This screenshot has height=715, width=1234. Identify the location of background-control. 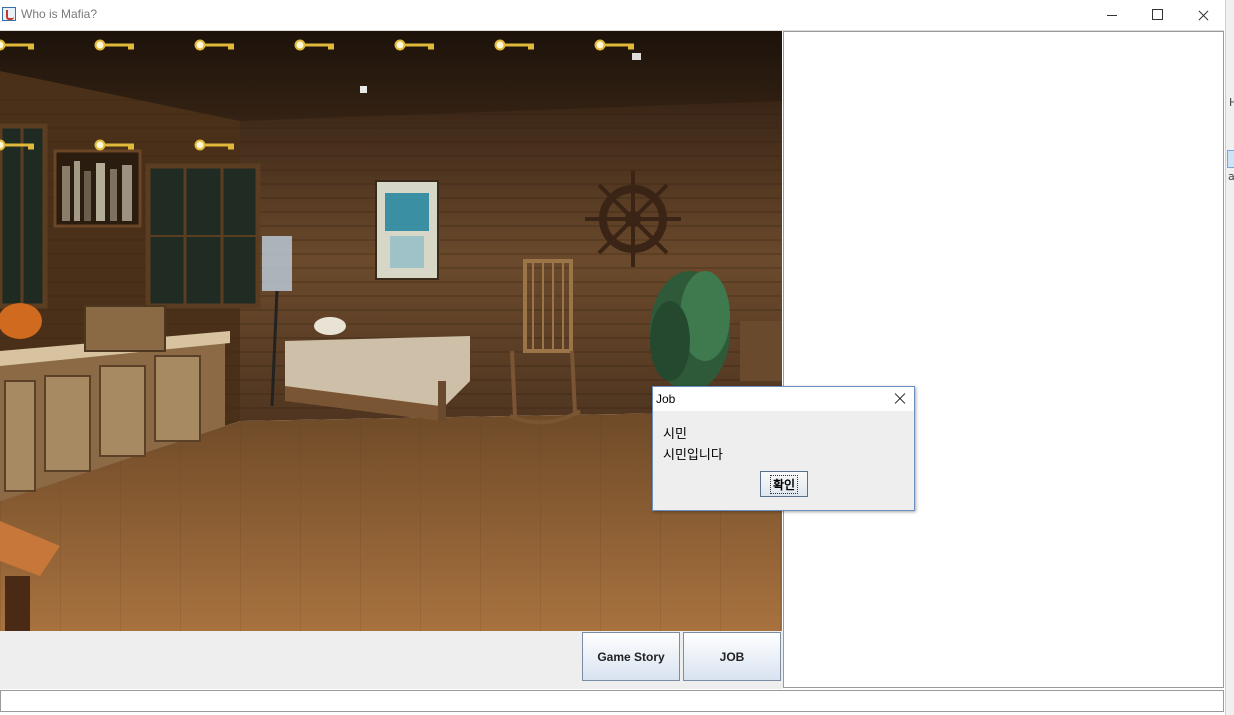
(1230, 159).